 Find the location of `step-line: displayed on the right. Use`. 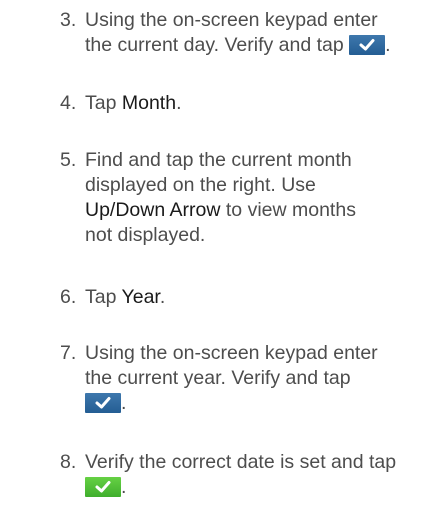

step-line: displayed on the right. Use is located at coordinates (200, 185).